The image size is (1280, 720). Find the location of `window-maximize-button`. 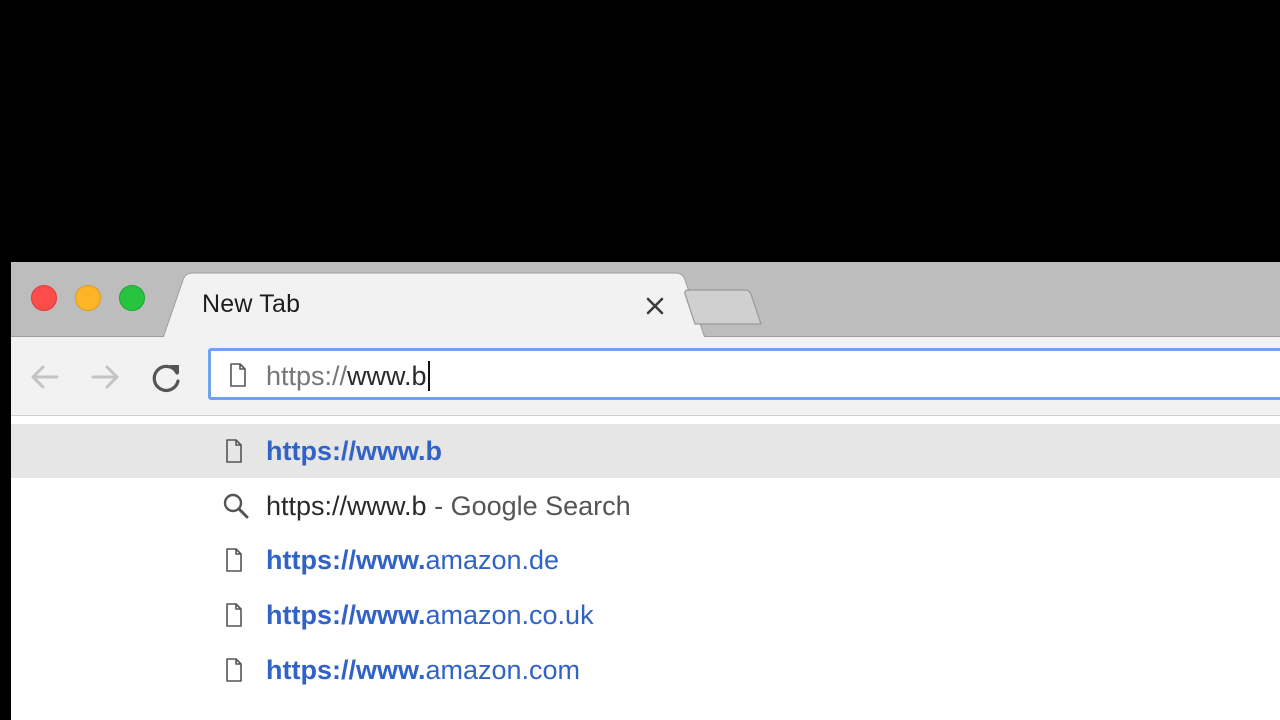

window-maximize-button is located at coordinates (132, 298).